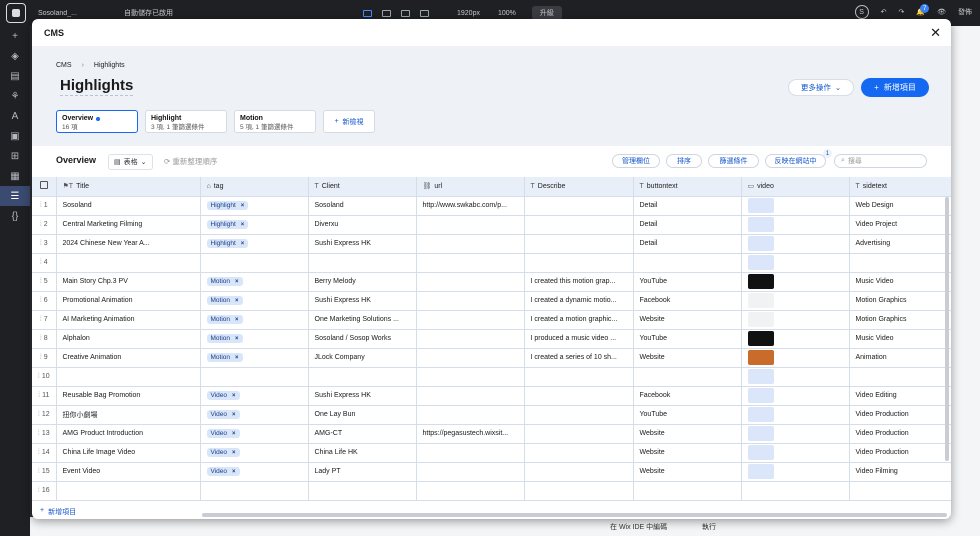 This screenshot has width=980, height=536. Describe the element at coordinates (44, 301) in the screenshot. I see `row-number: ⁞ 6` at that location.